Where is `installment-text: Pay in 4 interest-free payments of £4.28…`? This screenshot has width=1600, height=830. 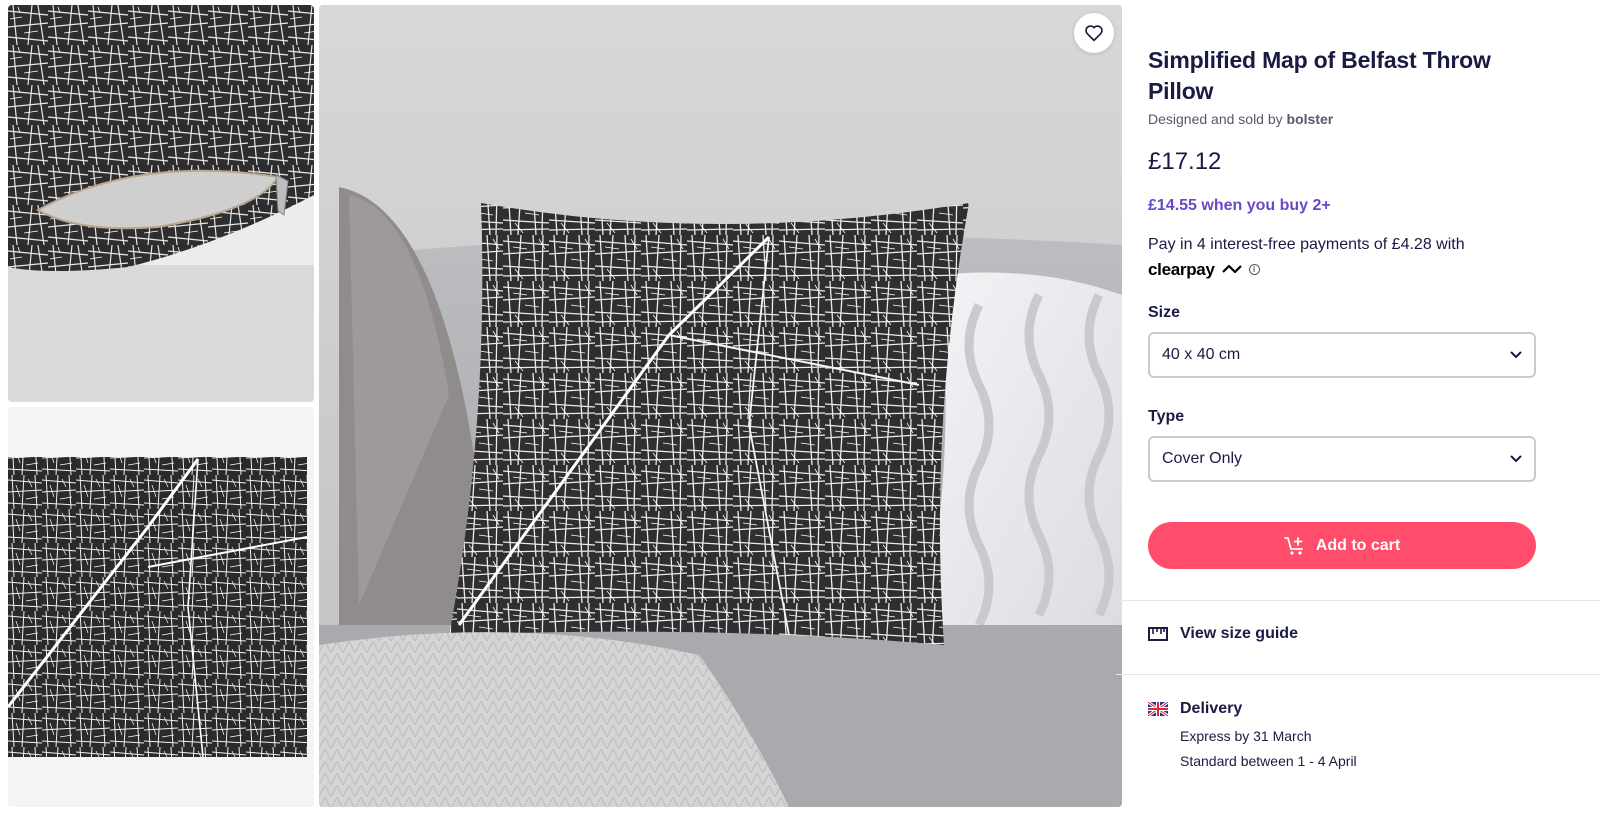 installment-text: Pay in 4 interest-free payments of £4.28… is located at coordinates (1306, 244).